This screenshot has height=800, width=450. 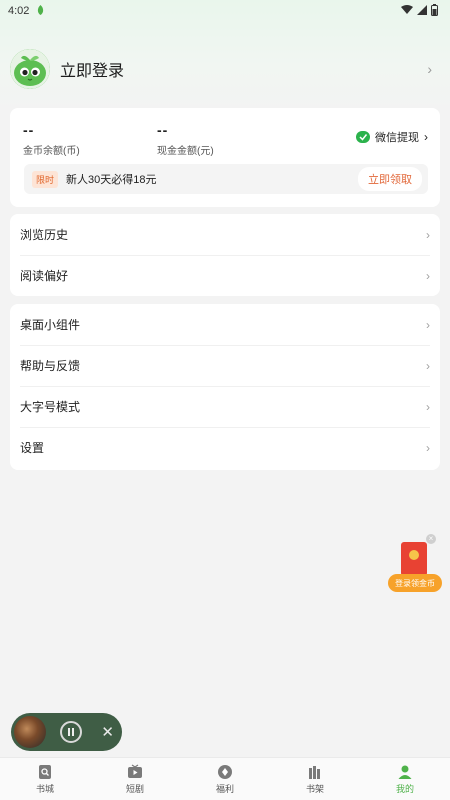 I want to click on avatar, so click(x=30, y=69).